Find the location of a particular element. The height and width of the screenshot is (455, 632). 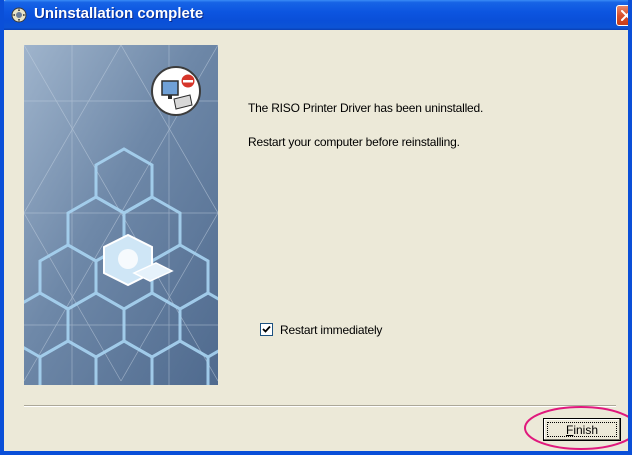

setup-icon is located at coordinates (19, 15).